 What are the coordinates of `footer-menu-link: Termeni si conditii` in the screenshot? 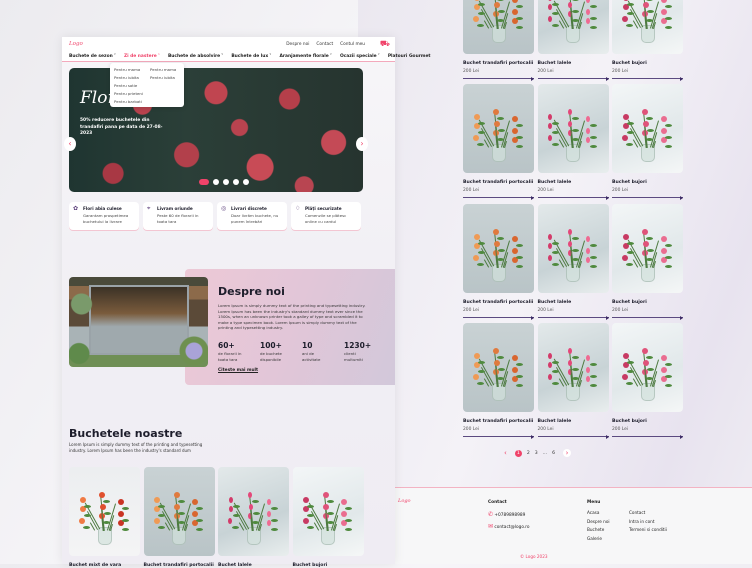 It's located at (648, 531).